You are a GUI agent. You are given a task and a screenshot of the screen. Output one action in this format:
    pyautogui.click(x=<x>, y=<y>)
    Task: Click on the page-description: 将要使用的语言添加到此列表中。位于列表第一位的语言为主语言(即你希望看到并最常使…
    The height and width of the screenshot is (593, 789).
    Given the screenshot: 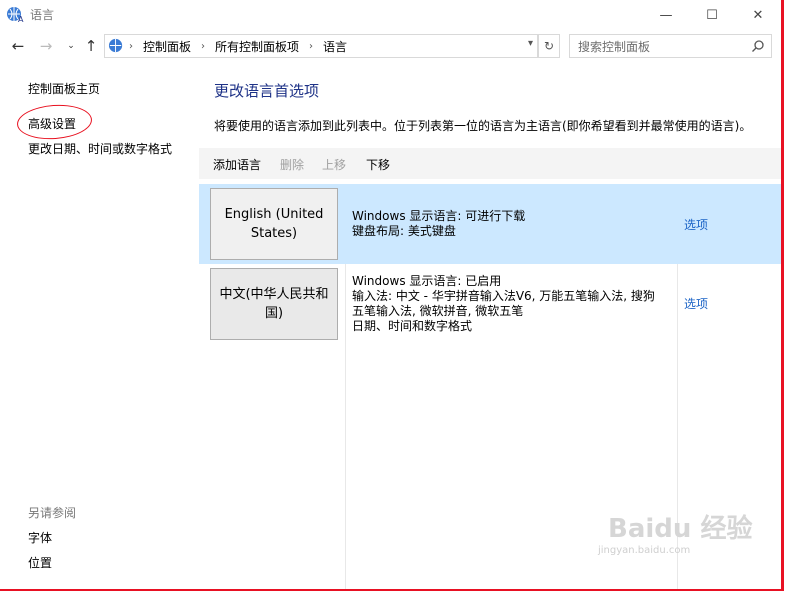 What is the action you would take?
    pyautogui.click(x=483, y=126)
    